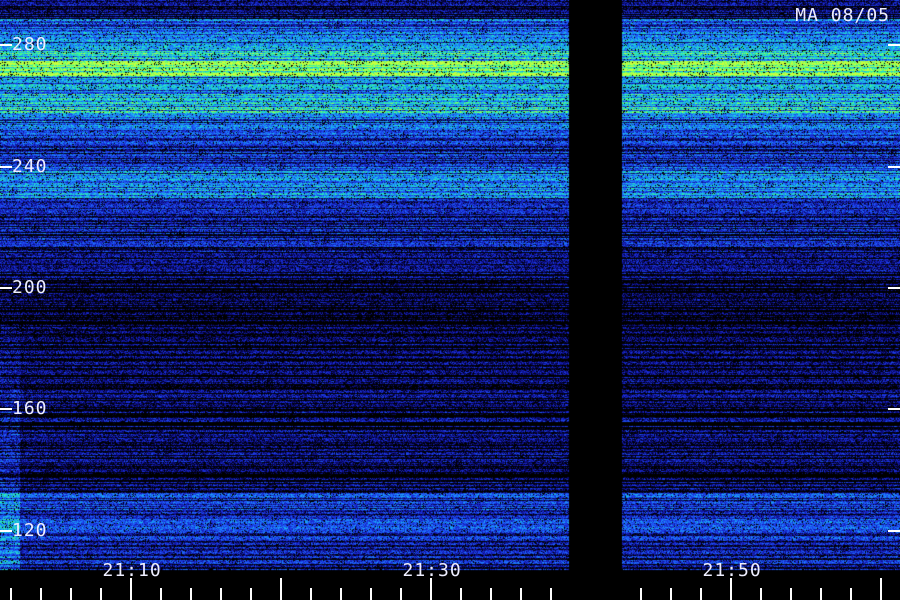 This screenshot has width=900, height=600. I want to click on x-tick-label: 21:30, so click(432, 570).